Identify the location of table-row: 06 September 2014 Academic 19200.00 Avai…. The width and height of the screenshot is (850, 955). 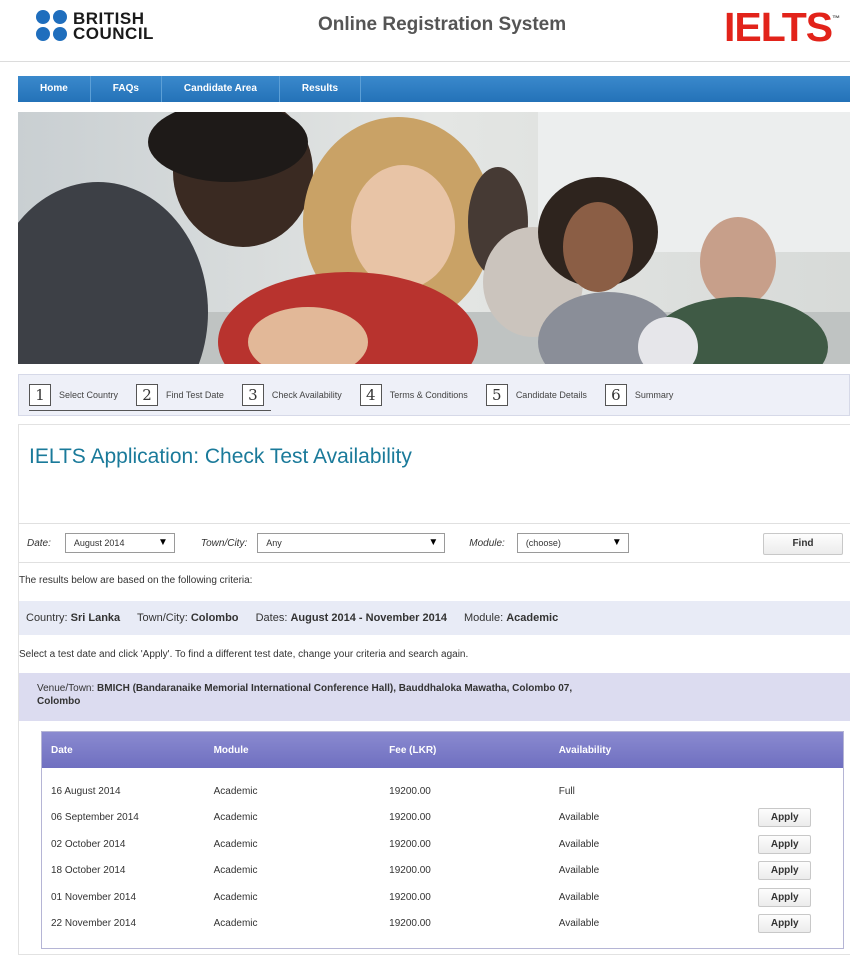
(442, 818).